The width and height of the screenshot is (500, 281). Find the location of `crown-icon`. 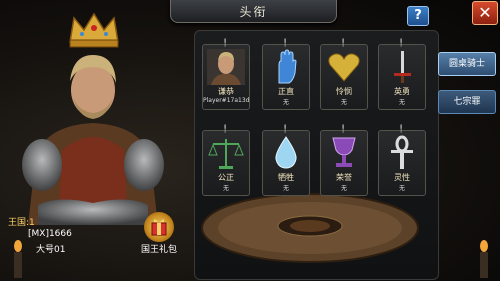

crown-icon is located at coordinates (94, 30).